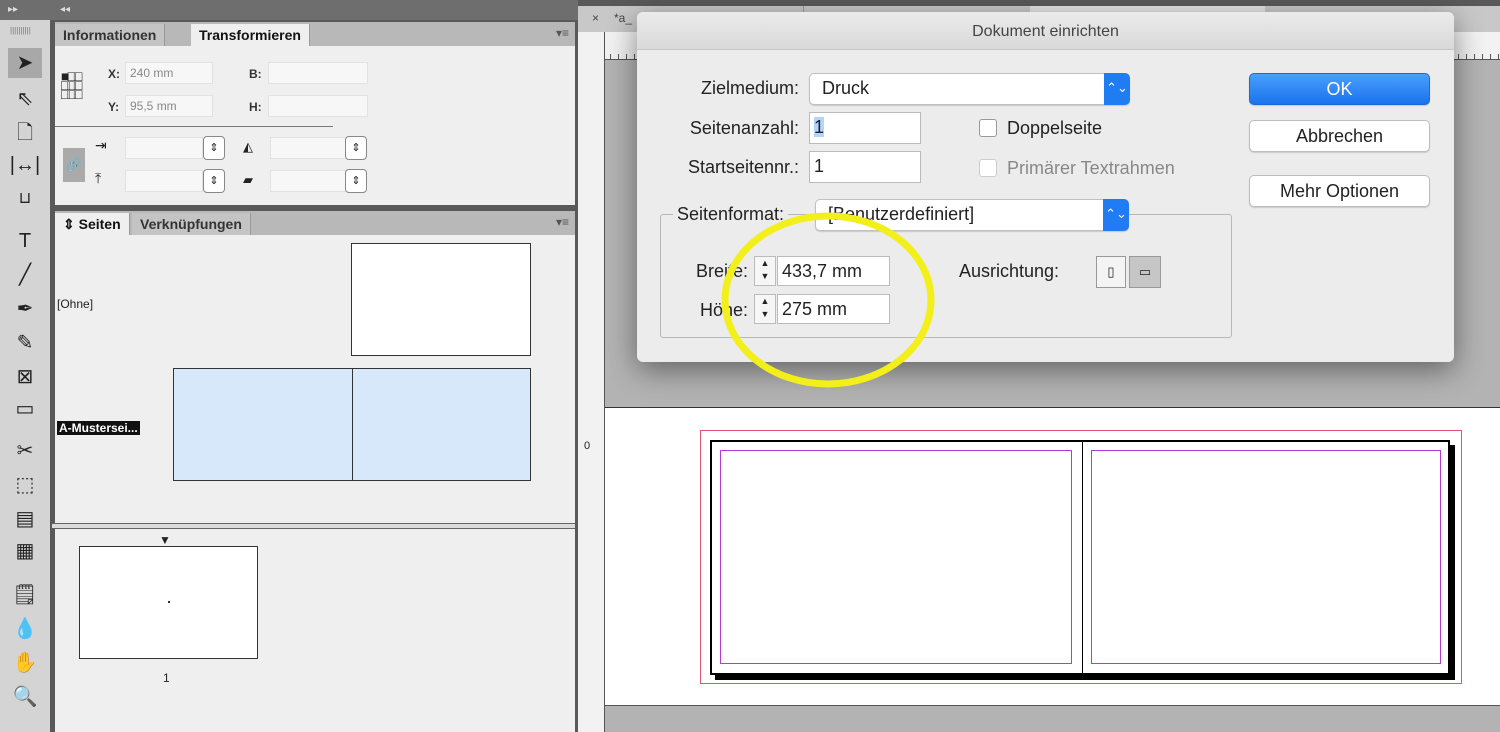 The width and height of the screenshot is (1500, 732). I want to click on x-field: 240 mm, so click(169, 73).